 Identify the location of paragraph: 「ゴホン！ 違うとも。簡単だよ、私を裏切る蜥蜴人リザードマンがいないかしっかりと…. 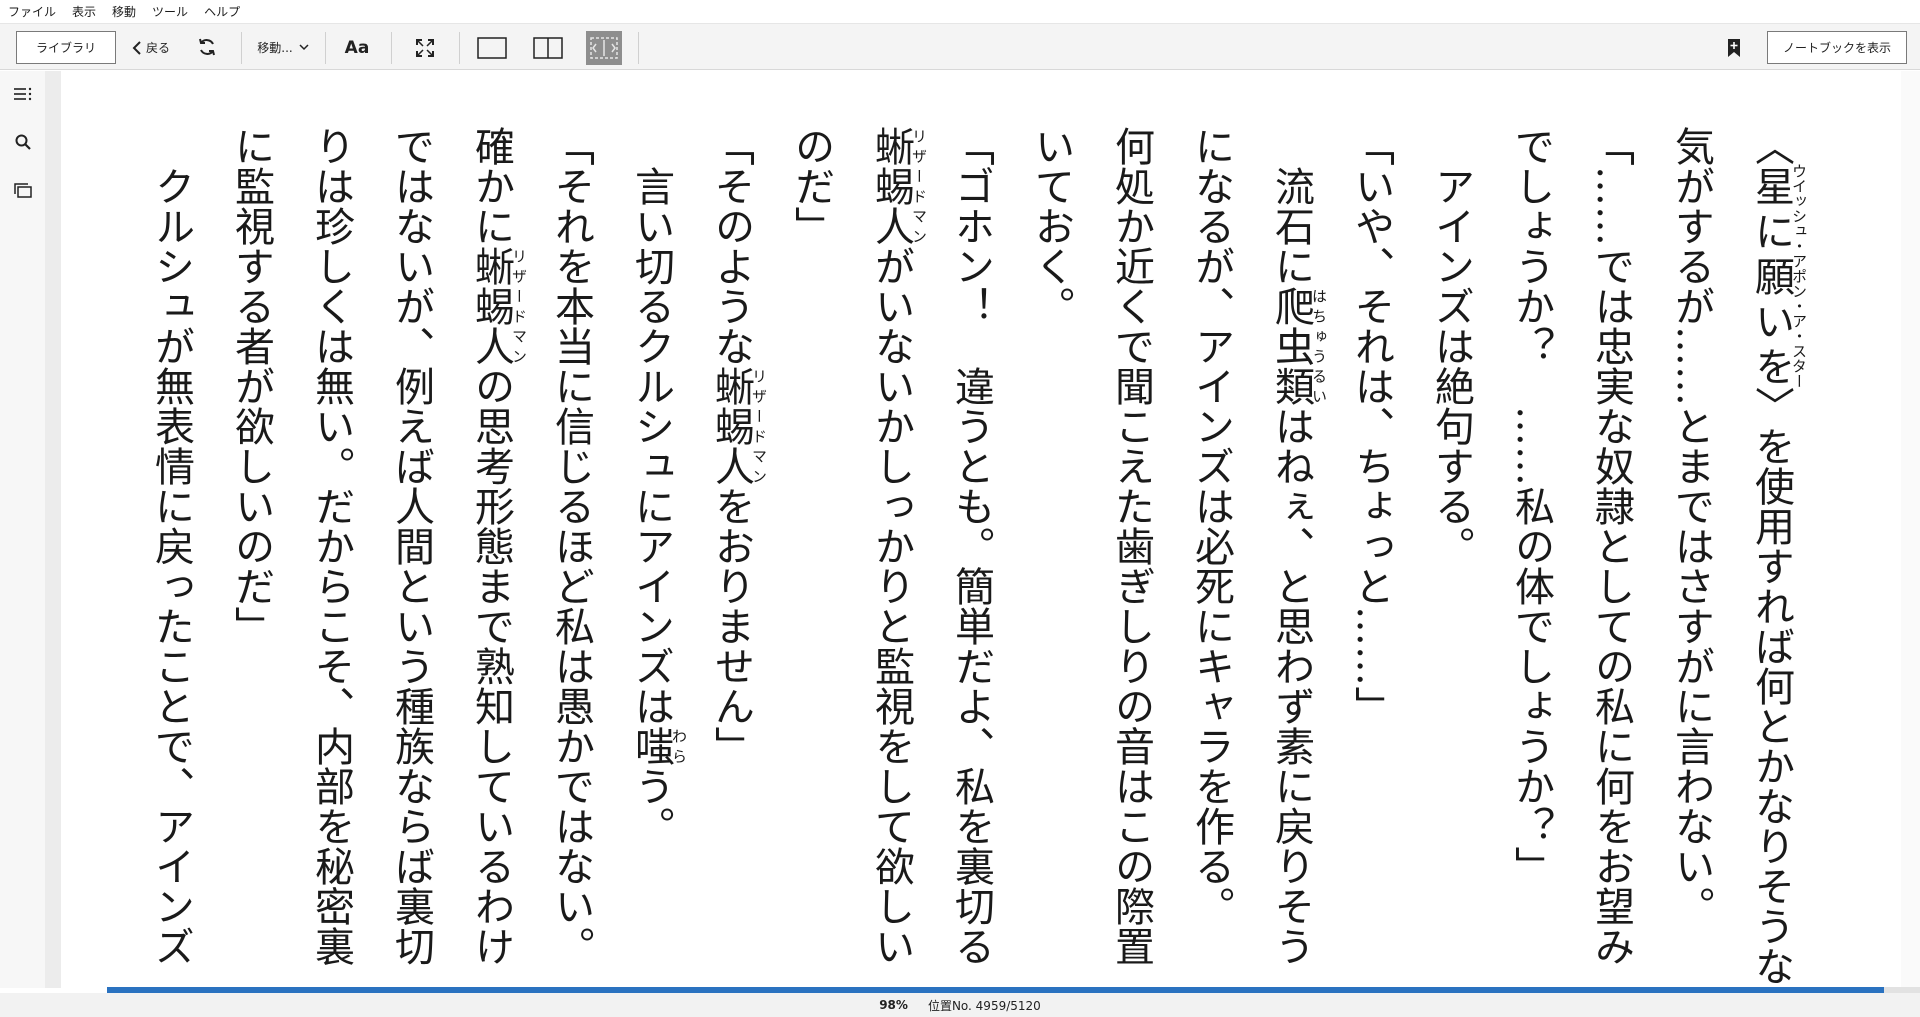
(891, 546).